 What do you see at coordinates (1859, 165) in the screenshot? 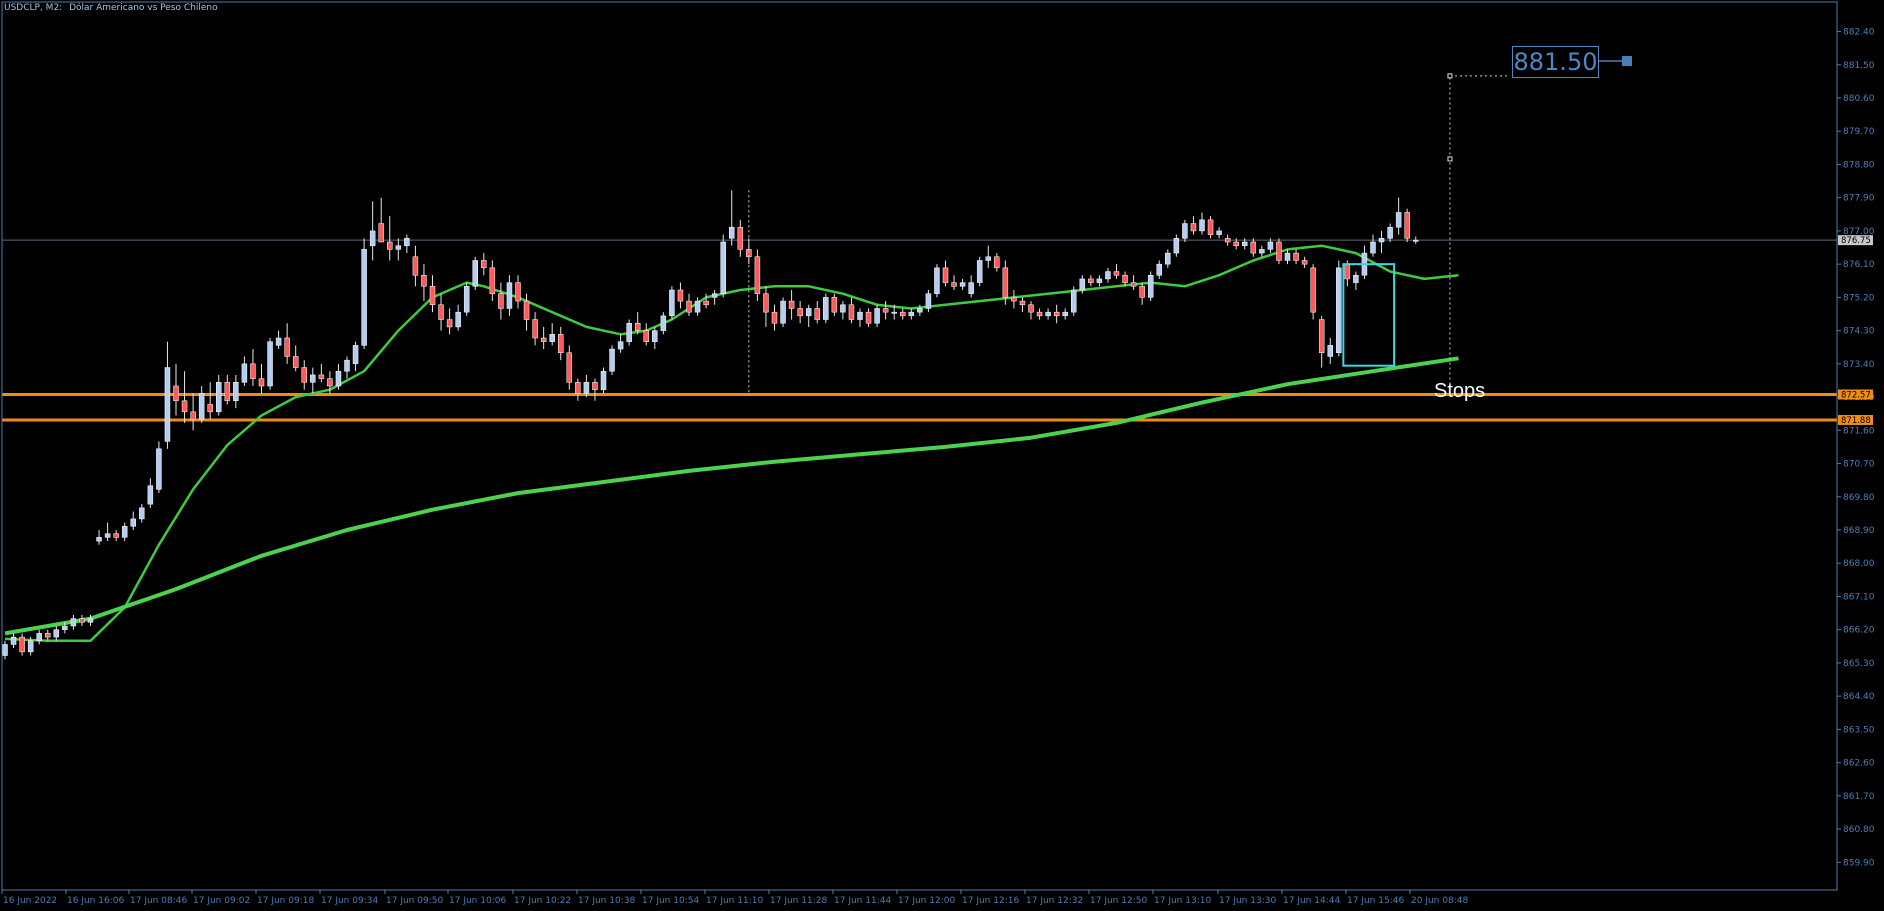
I see `y-tick-label: 878.80` at bounding box center [1859, 165].